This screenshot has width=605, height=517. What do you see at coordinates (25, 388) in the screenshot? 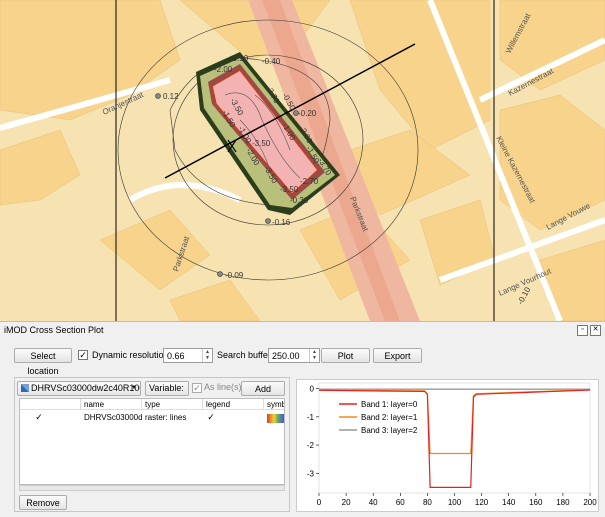
I see `raster-icon` at bounding box center [25, 388].